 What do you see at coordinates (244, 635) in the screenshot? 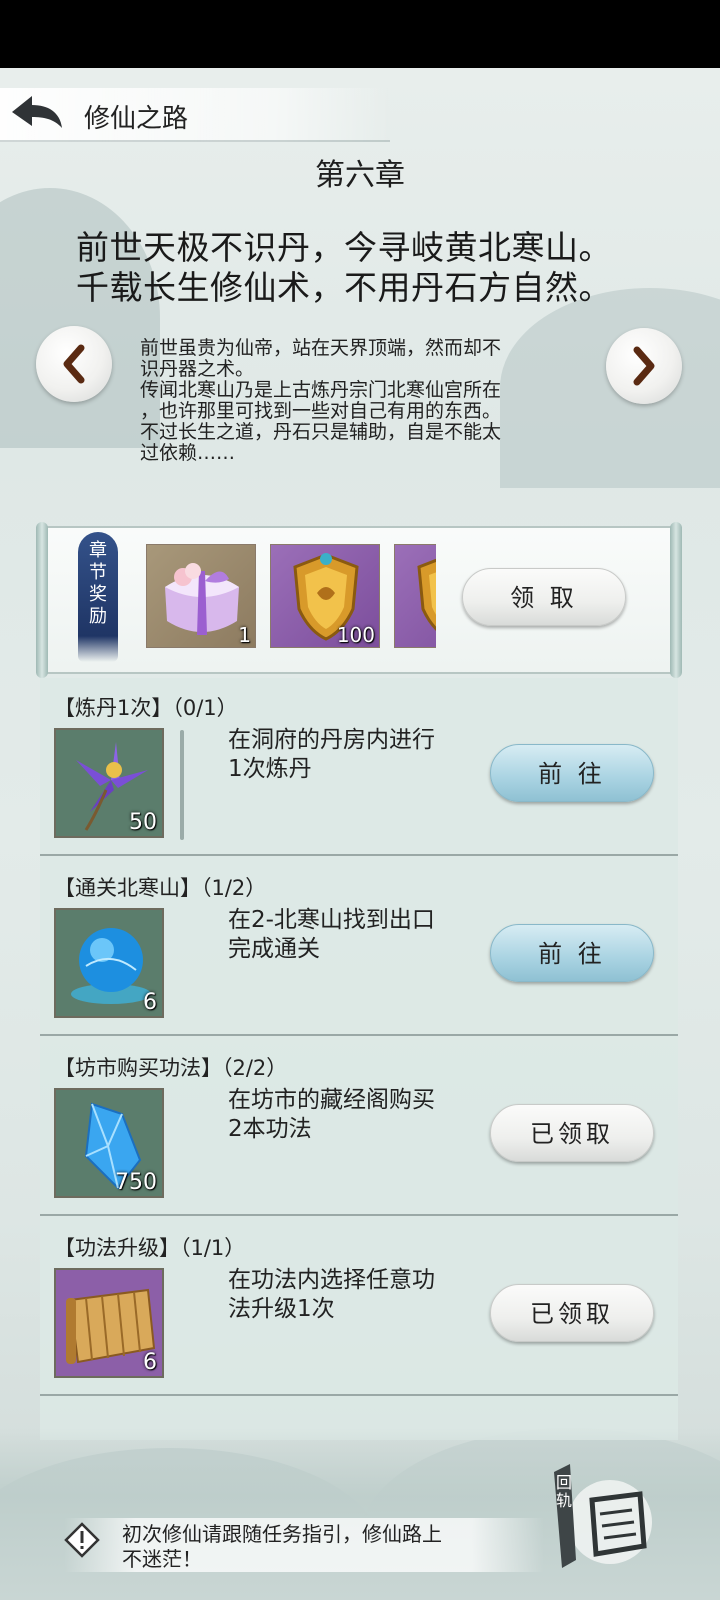
I see `item-count: 1` at bounding box center [244, 635].